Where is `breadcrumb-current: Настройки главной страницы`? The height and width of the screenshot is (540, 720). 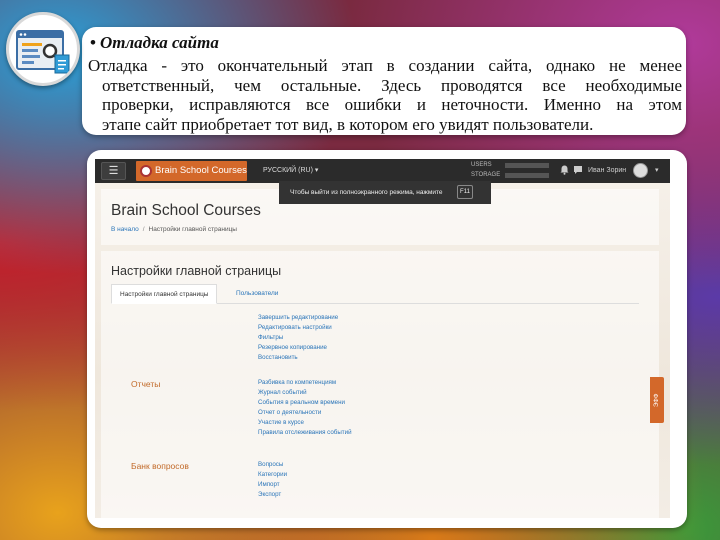 breadcrumb-current: Настройки главной страницы is located at coordinates (192, 229).